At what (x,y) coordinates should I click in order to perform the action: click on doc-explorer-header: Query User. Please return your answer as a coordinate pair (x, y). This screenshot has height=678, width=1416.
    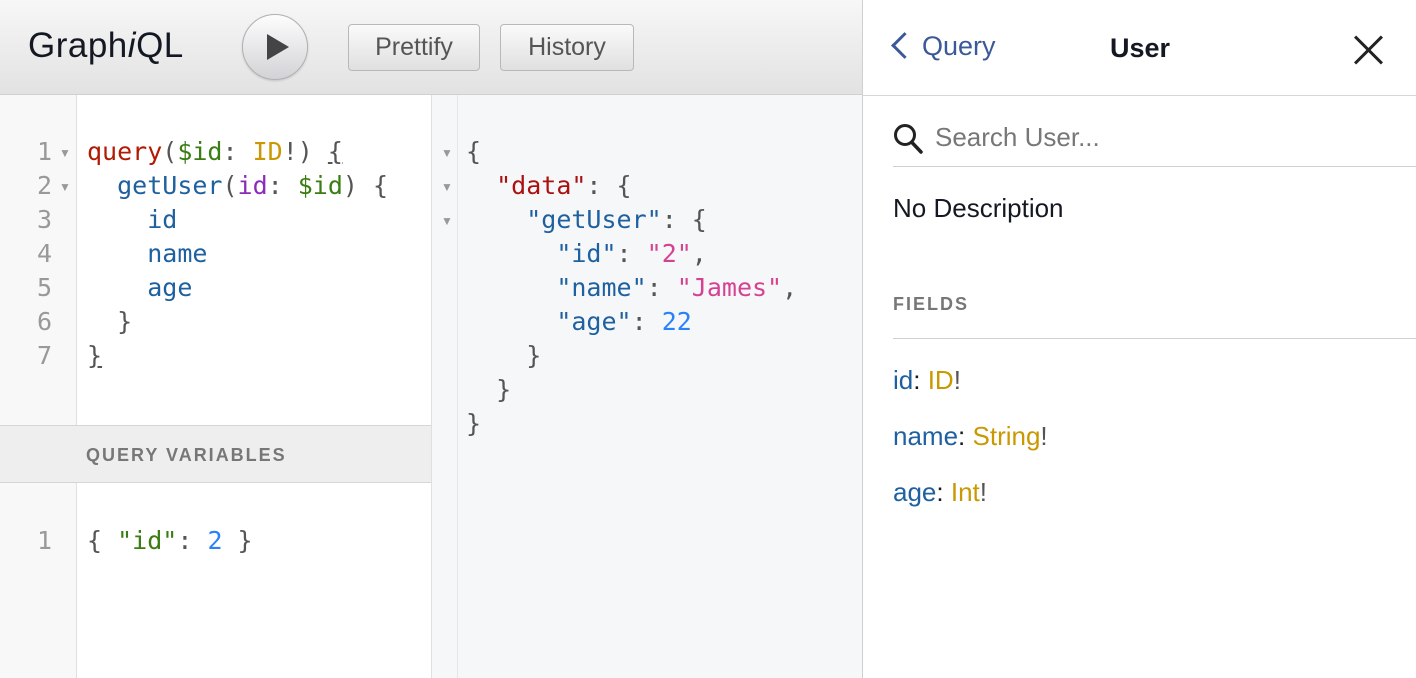
    Looking at the image, I should click on (1139, 48).